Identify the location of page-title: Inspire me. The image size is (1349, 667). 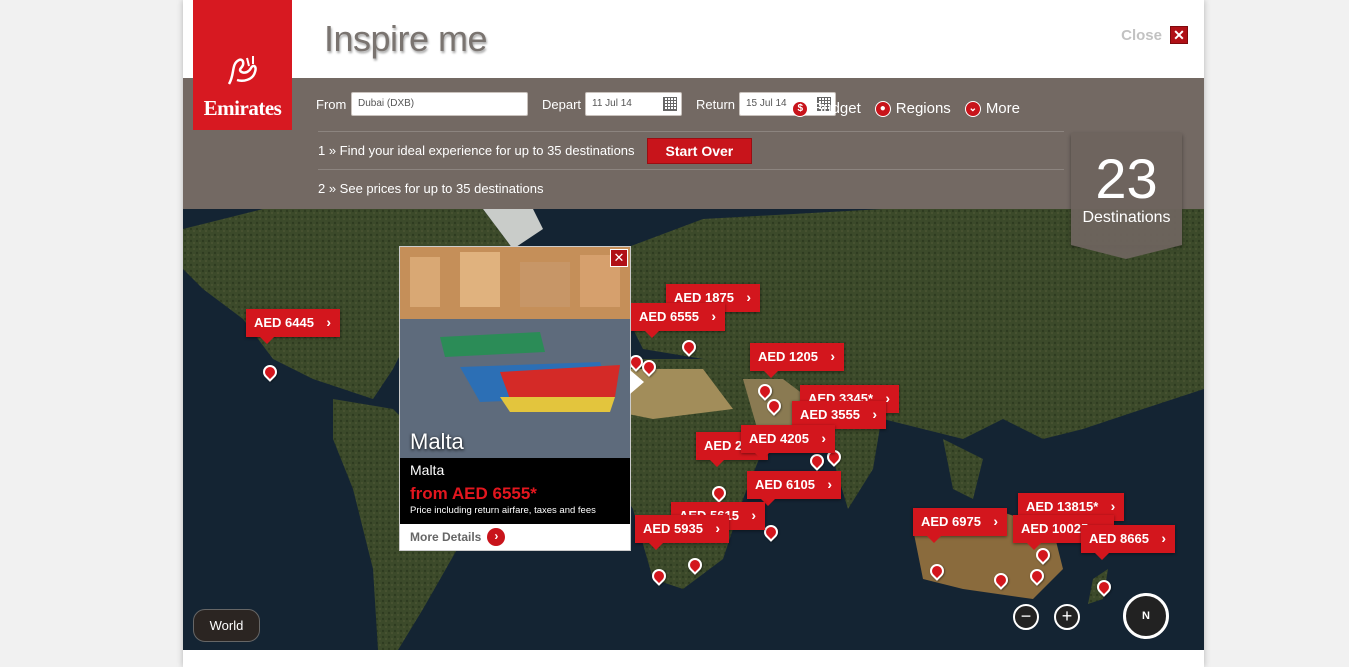
(406, 38).